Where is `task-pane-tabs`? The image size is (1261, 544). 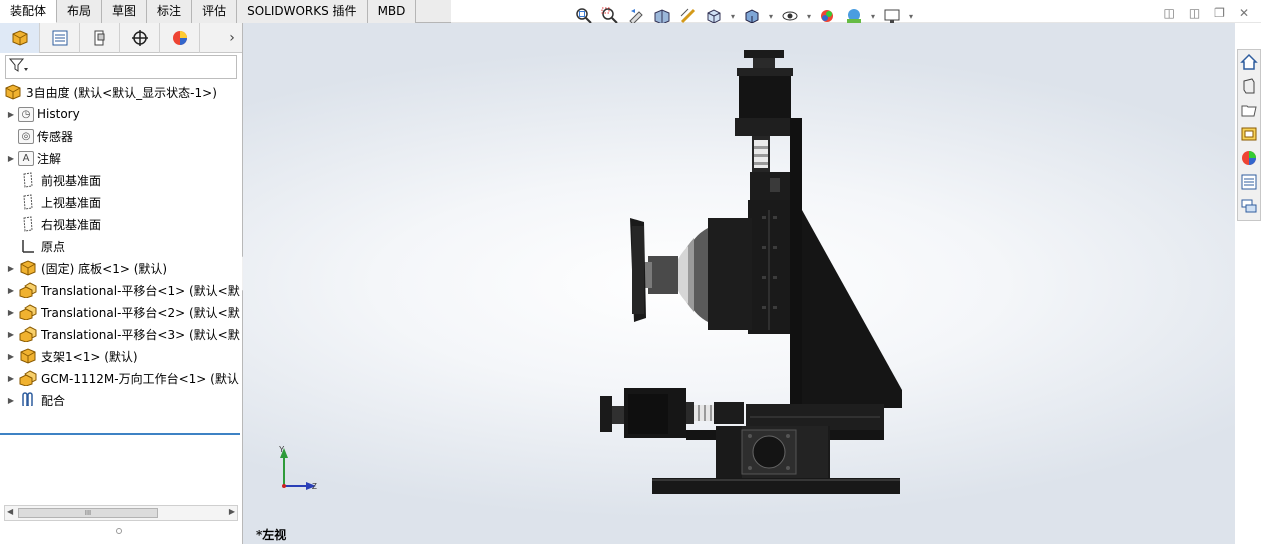 task-pane-tabs is located at coordinates (1249, 135).